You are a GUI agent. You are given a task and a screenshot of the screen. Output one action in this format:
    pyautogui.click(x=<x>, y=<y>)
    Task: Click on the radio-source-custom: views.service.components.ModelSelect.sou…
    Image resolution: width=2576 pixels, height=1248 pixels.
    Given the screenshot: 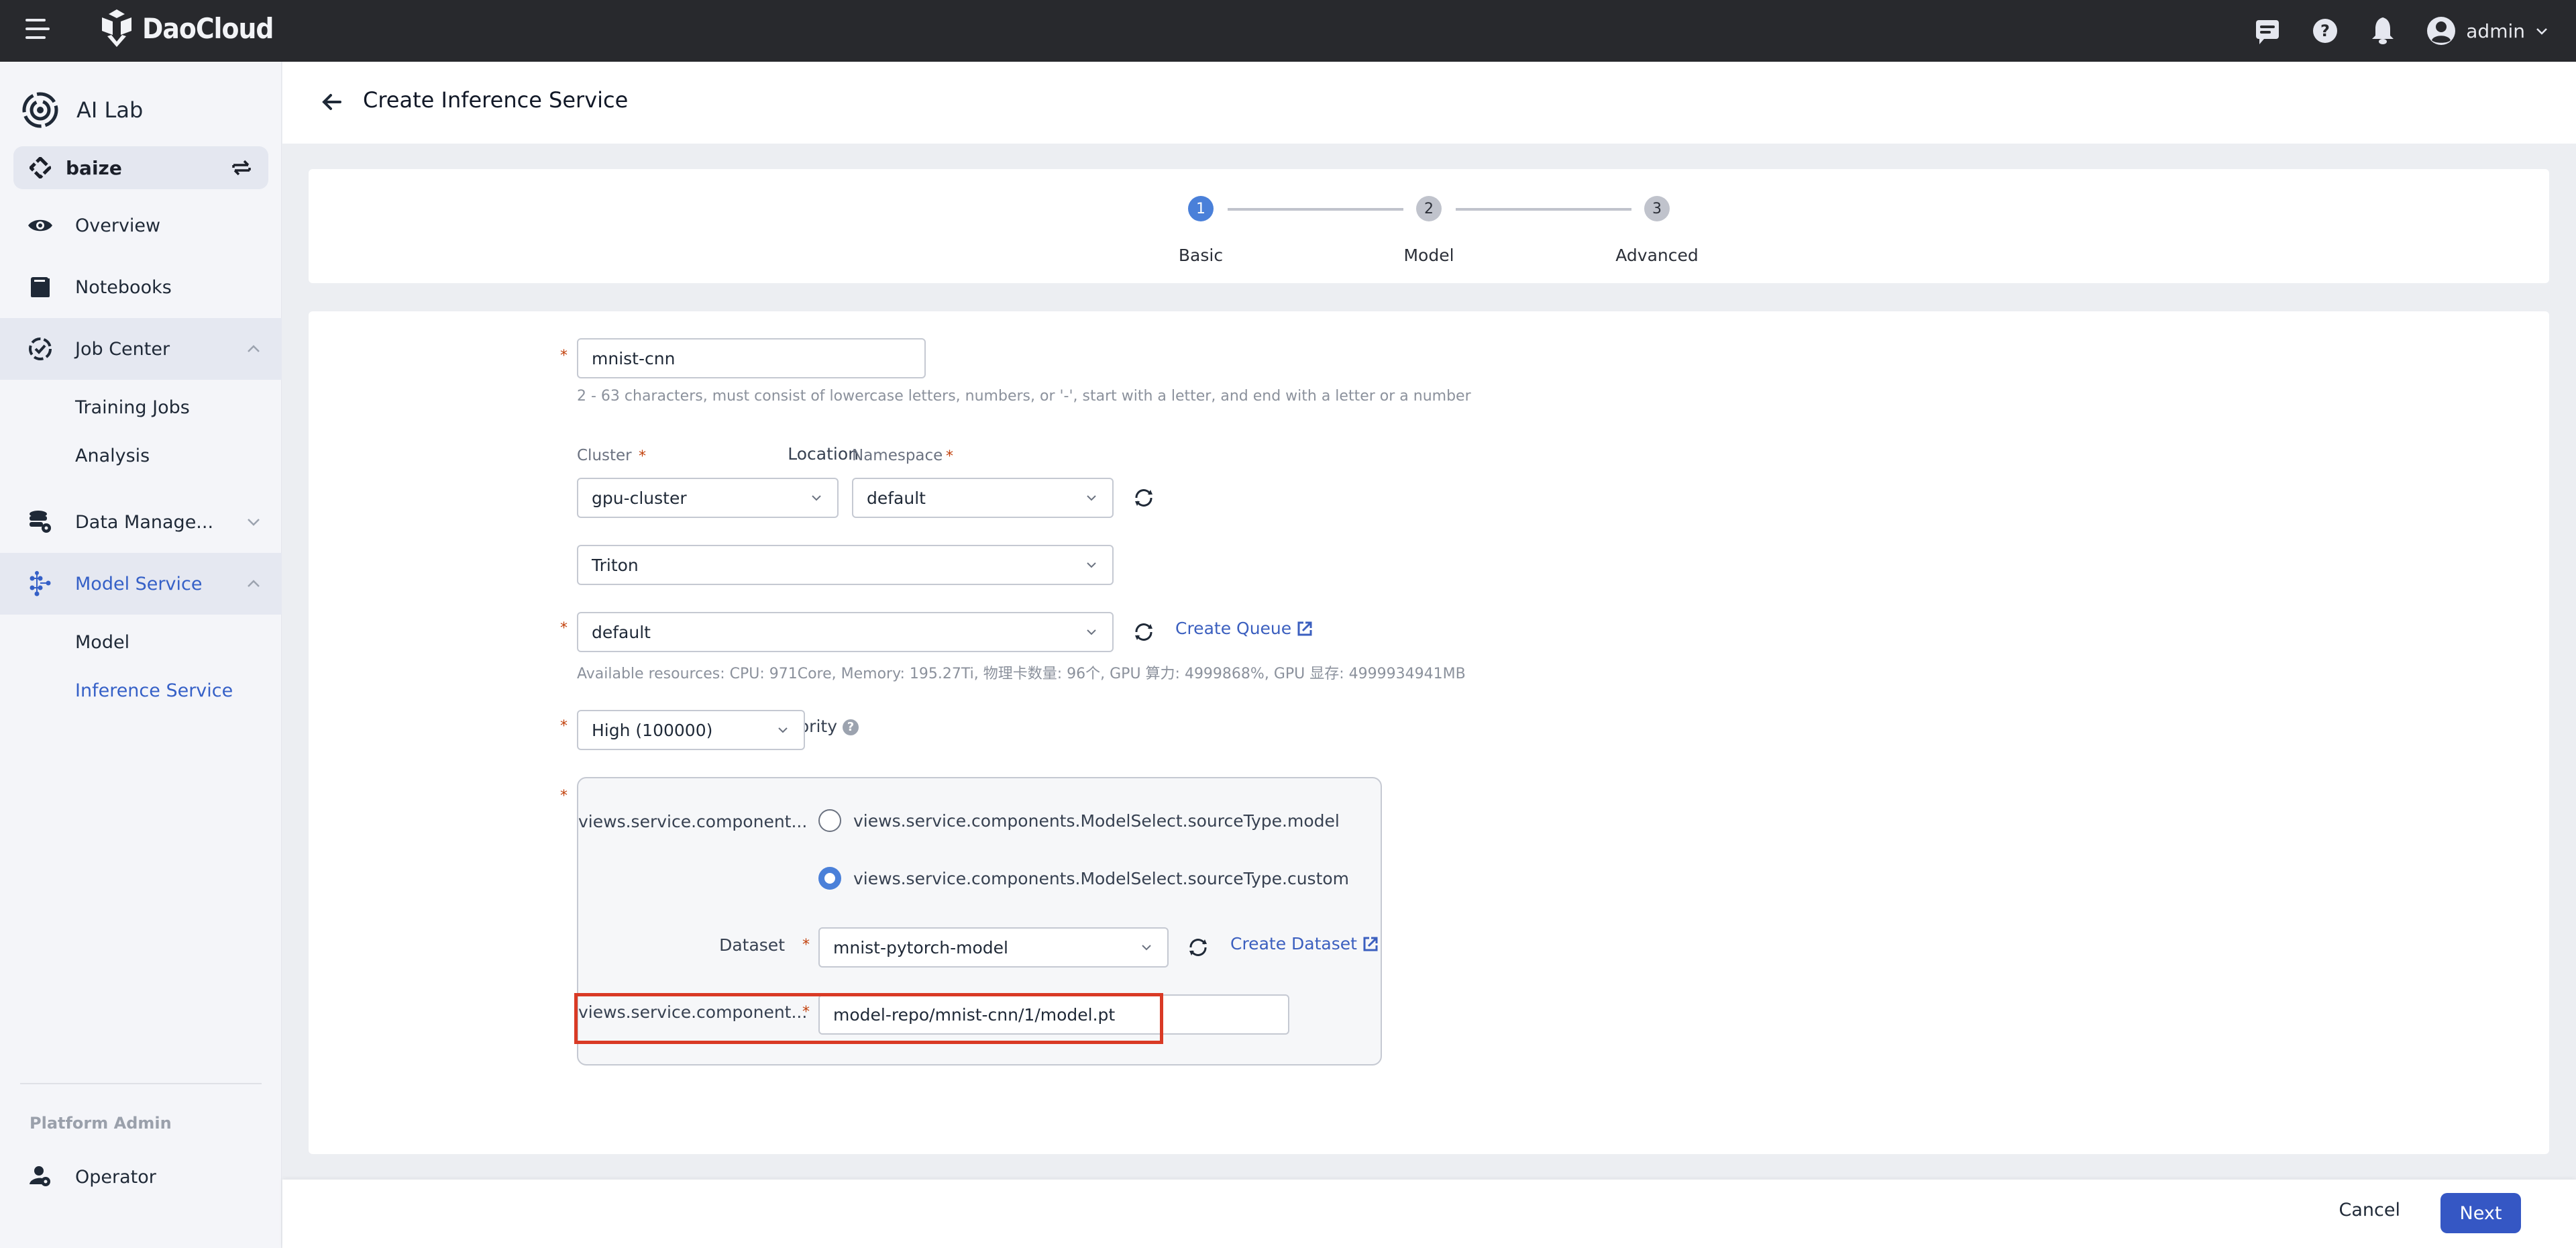 What is the action you would take?
    pyautogui.click(x=1083, y=879)
    